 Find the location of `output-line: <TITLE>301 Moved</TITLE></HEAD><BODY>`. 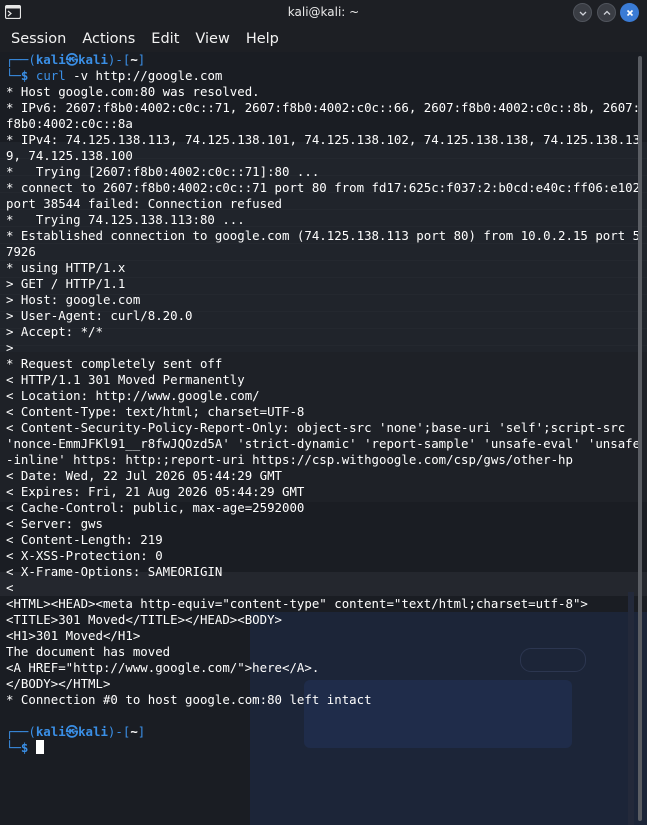

output-line: <TITLE>301 Moved</TITLE></HEAD><BODY> is located at coordinates (144, 619).